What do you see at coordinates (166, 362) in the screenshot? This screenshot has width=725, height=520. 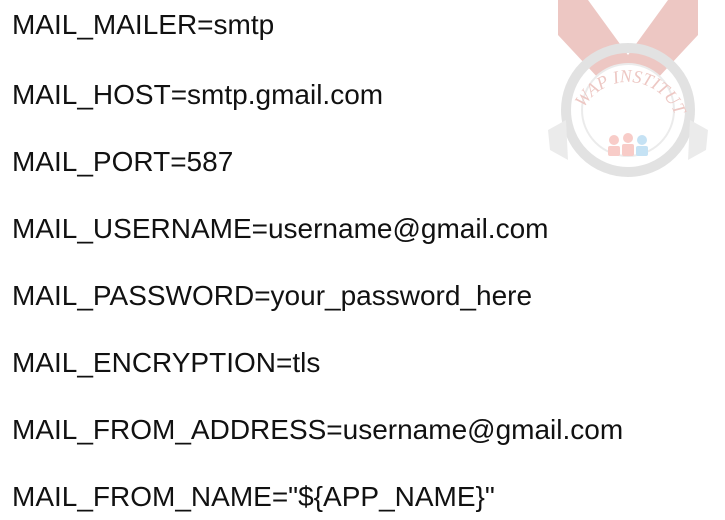 I see `env-line-mail-encryption: MAIL_ENCRYPTION=tls` at bounding box center [166, 362].